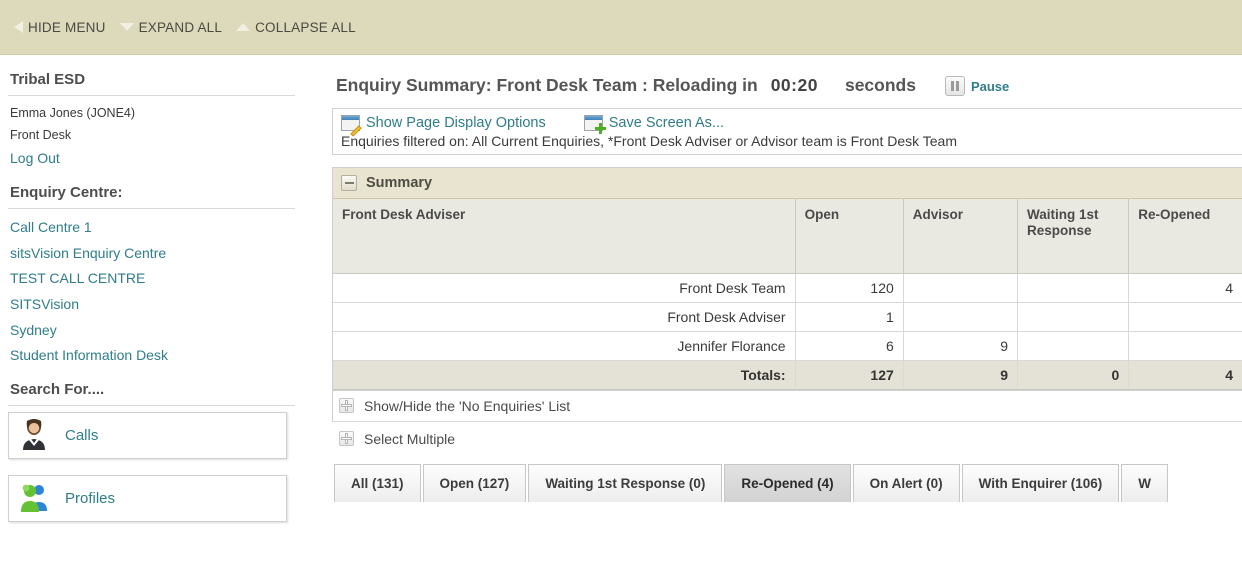 This screenshot has width=1242, height=569. What do you see at coordinates (849, 346) in the screenshot?
I see `cell-open: 6` at bounding box center [849, 346].